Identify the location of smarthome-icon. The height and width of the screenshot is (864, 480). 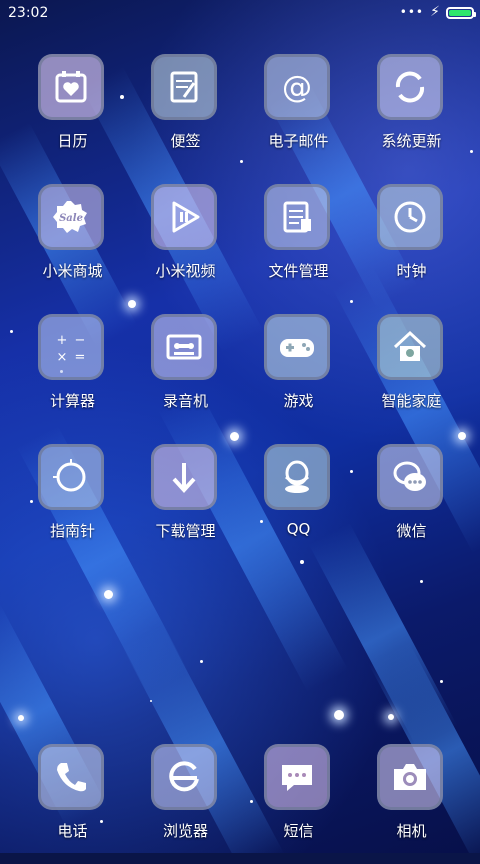
(410, 347).